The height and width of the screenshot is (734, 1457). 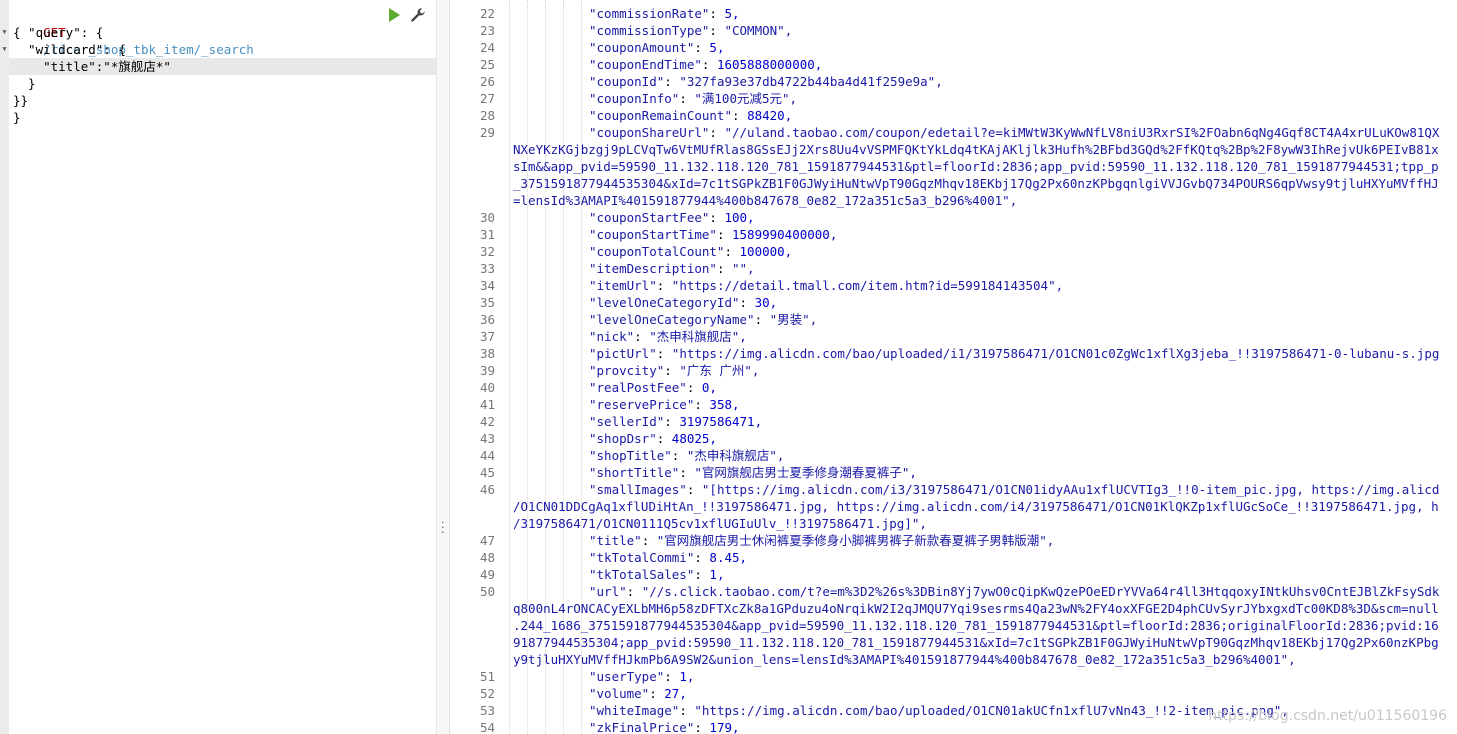 What do you see at coordinates (487, 13) in the screenshot?
I see `line-number: 22` at bounding box center [487, 13].